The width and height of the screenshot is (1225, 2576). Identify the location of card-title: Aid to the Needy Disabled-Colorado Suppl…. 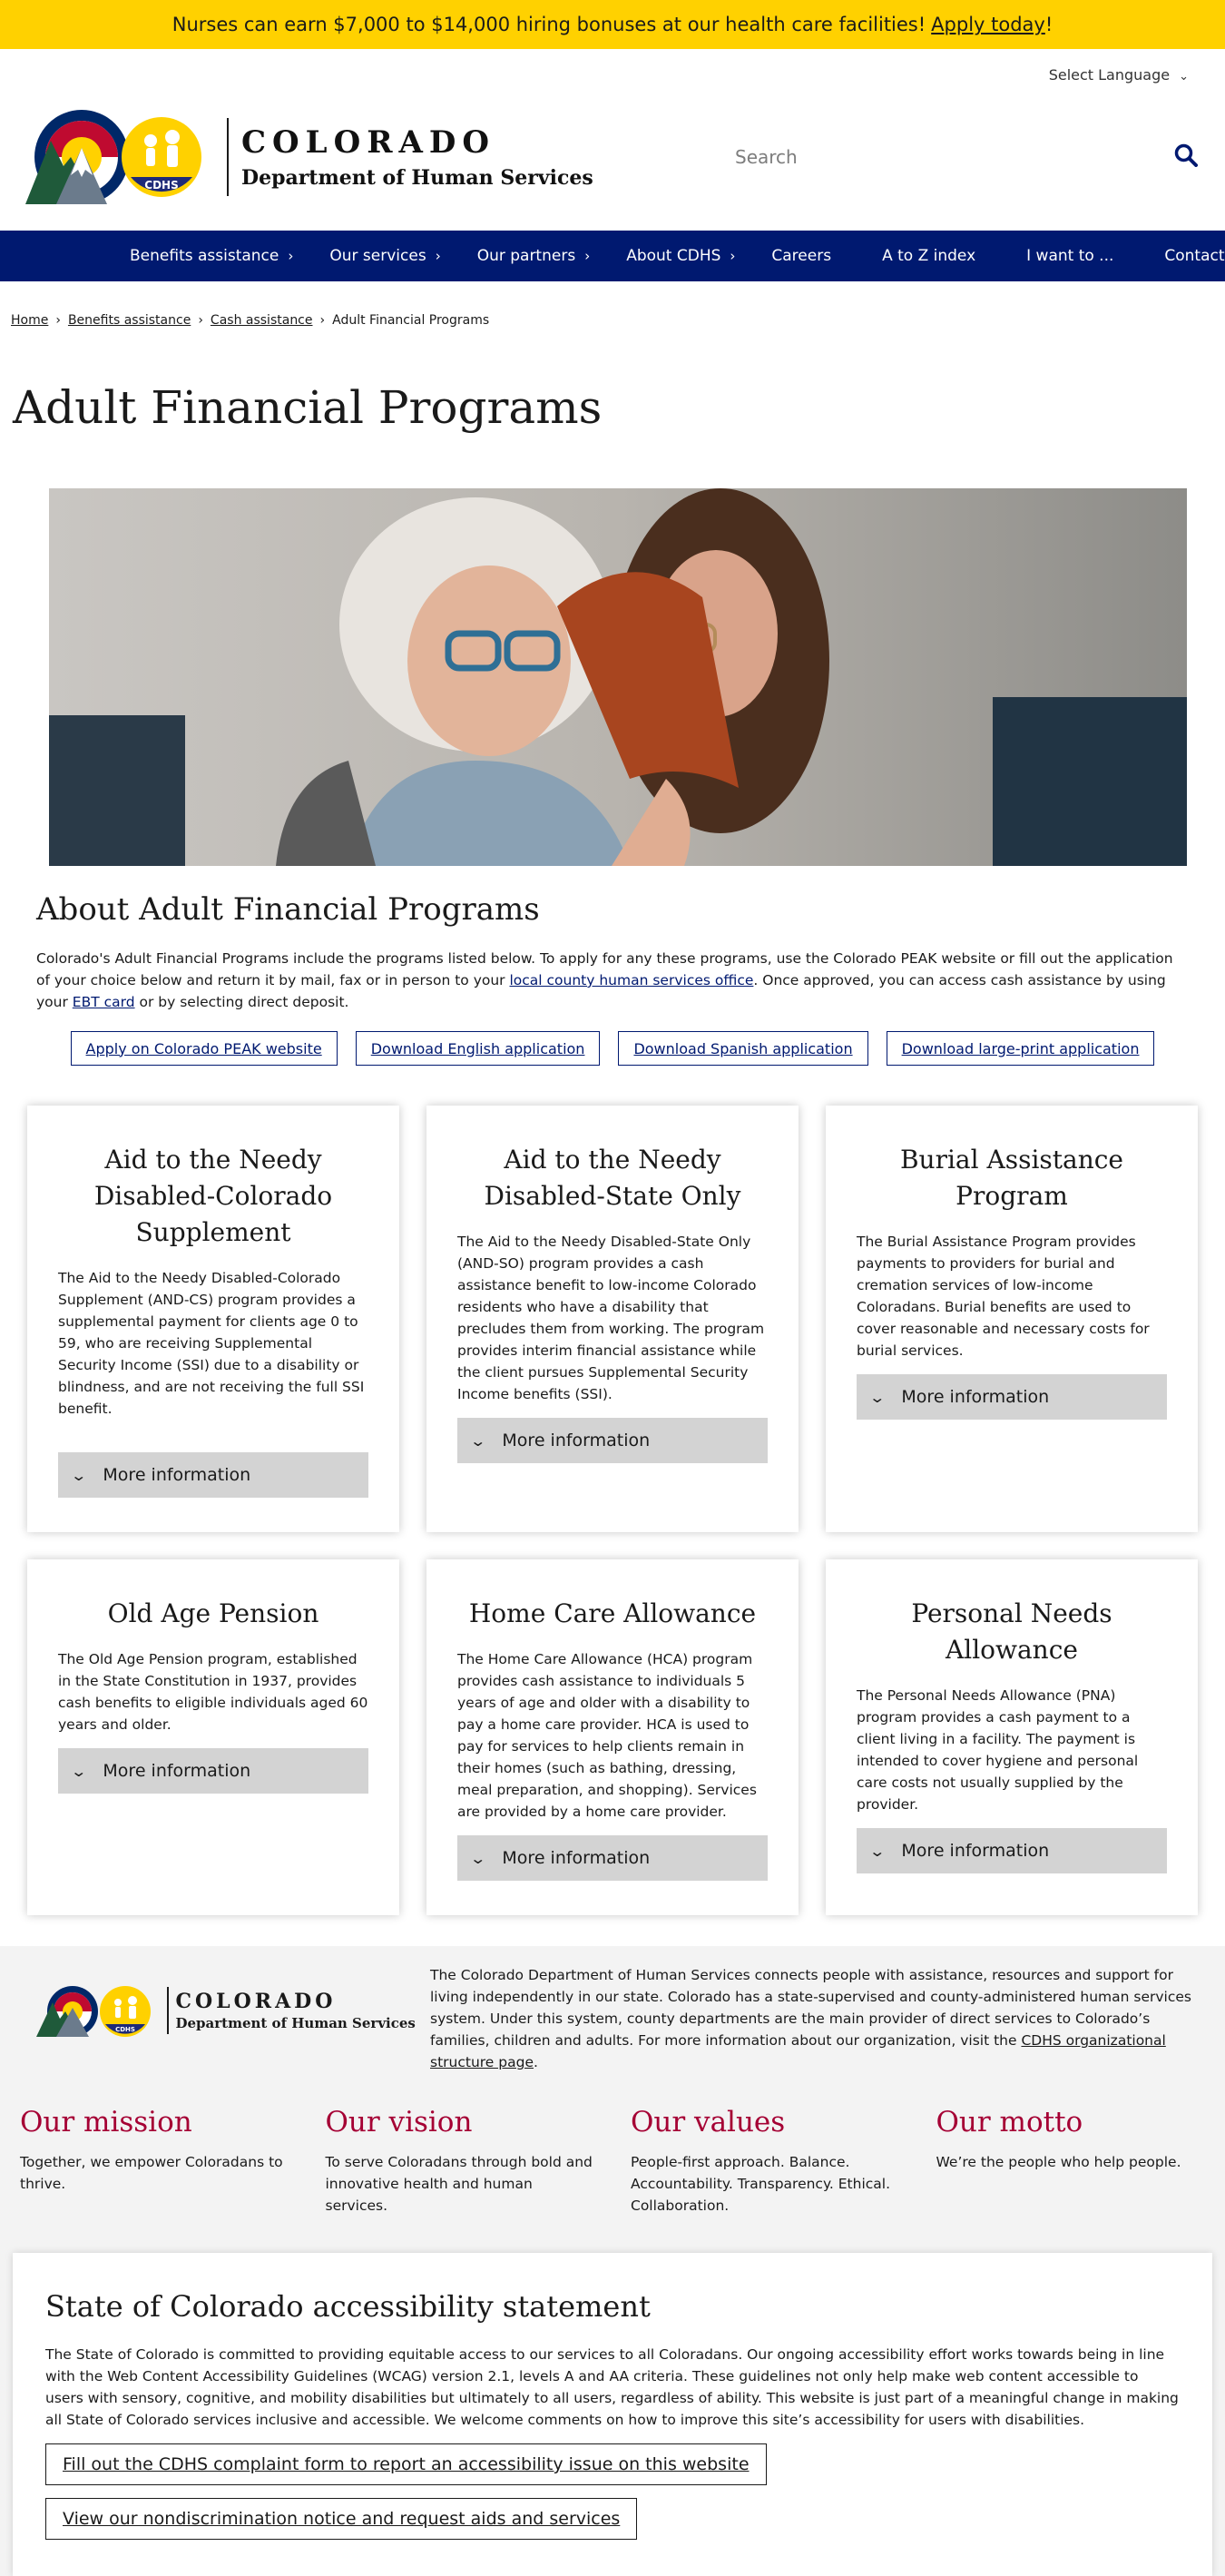
(213, 1196).